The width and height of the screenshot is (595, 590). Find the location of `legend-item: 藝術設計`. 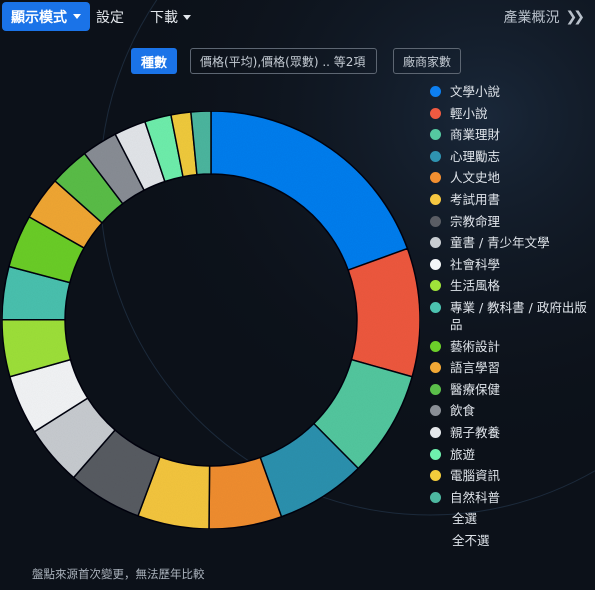

legend-item: 藝術設計 is located at coordinates (510, 346).